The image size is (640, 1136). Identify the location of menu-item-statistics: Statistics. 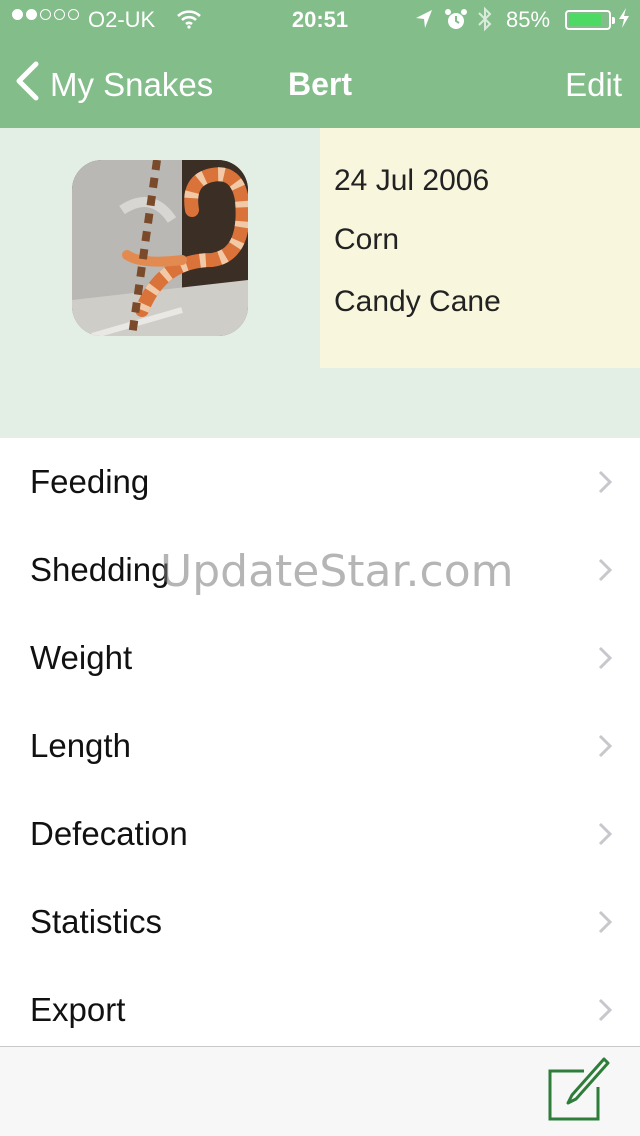
(320, 922).